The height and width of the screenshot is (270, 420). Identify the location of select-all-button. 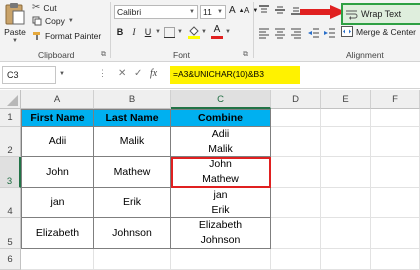
(10, 99).